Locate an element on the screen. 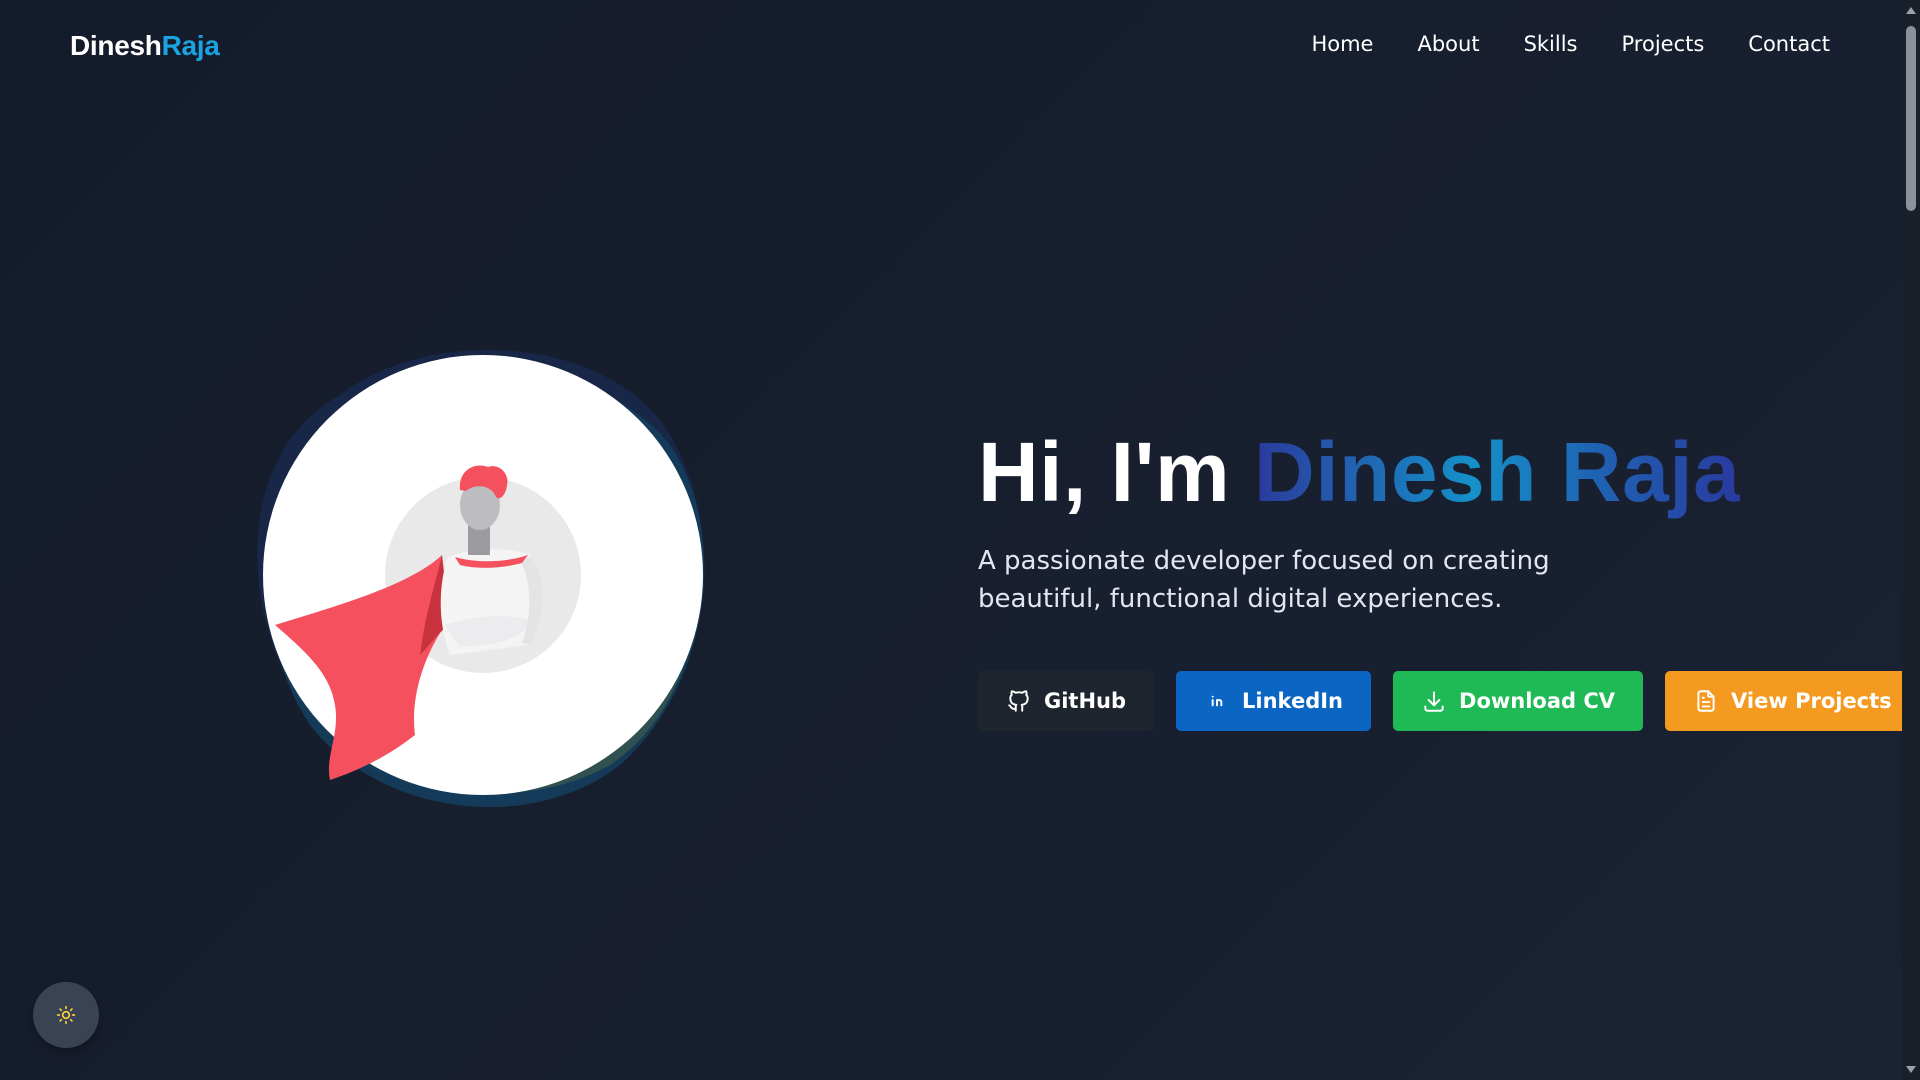 This screenshot has height=1080, width=1920. scroll-up-arrow is located at coordinates (1911, 10).